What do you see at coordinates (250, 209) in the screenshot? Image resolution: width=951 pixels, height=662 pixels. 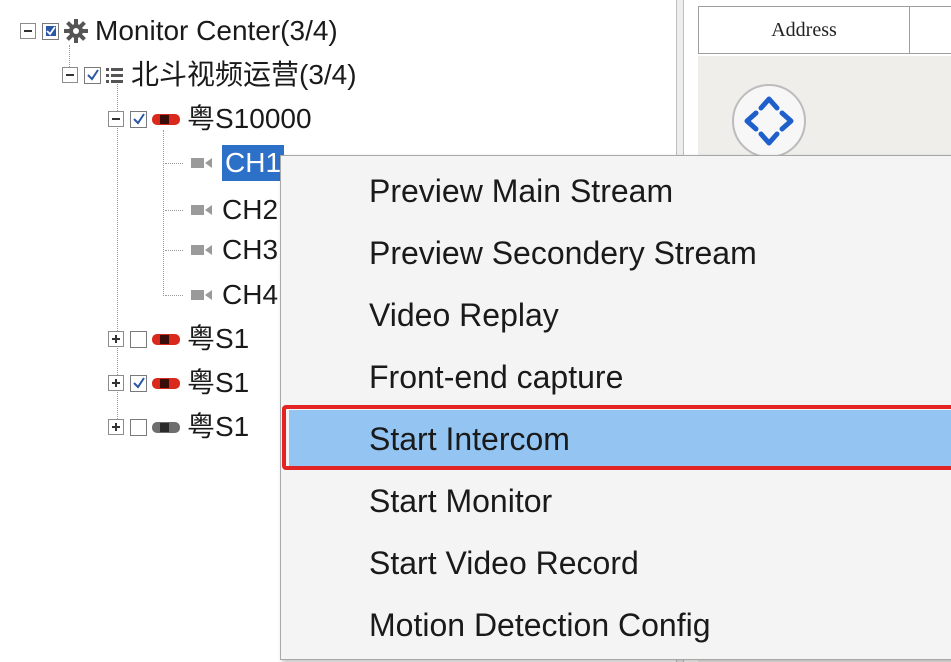 I see `tree-node-label: CH2` at bounding box center [250, 209].